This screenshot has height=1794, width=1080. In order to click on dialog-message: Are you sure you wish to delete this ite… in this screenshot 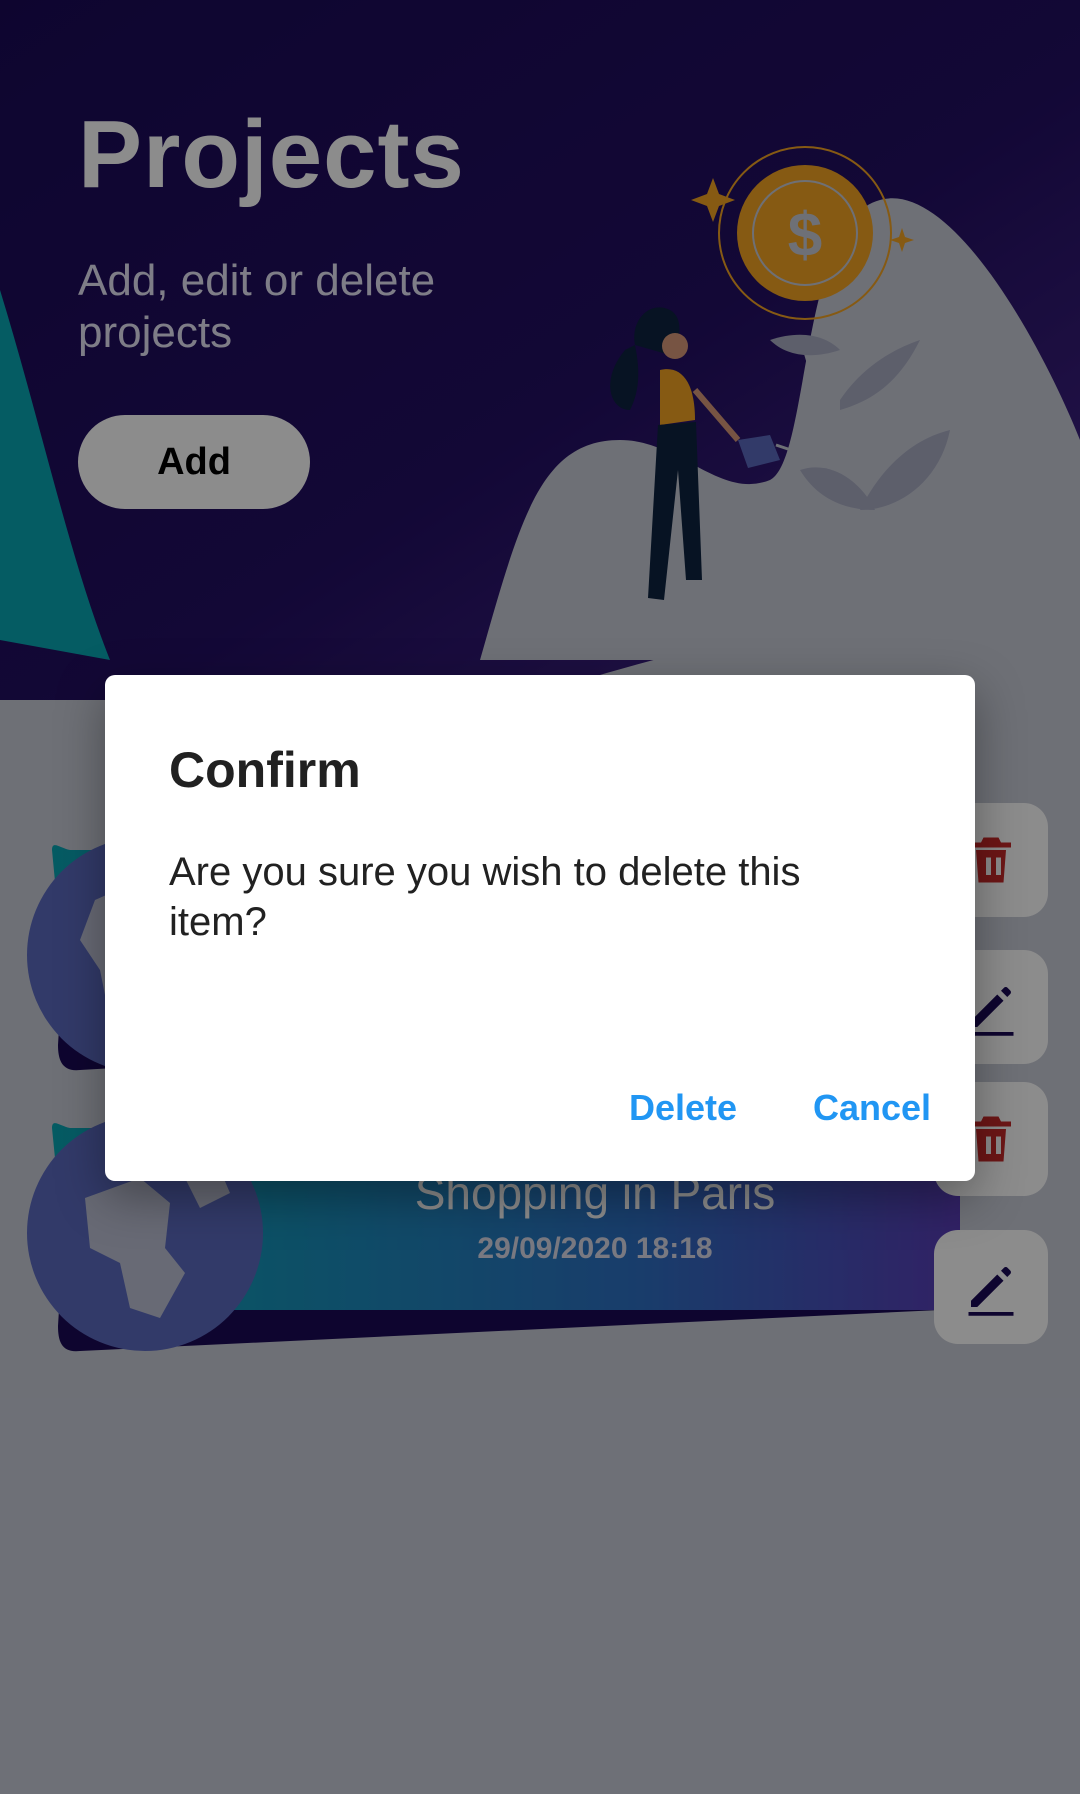, I will do `click(485, 897)`.